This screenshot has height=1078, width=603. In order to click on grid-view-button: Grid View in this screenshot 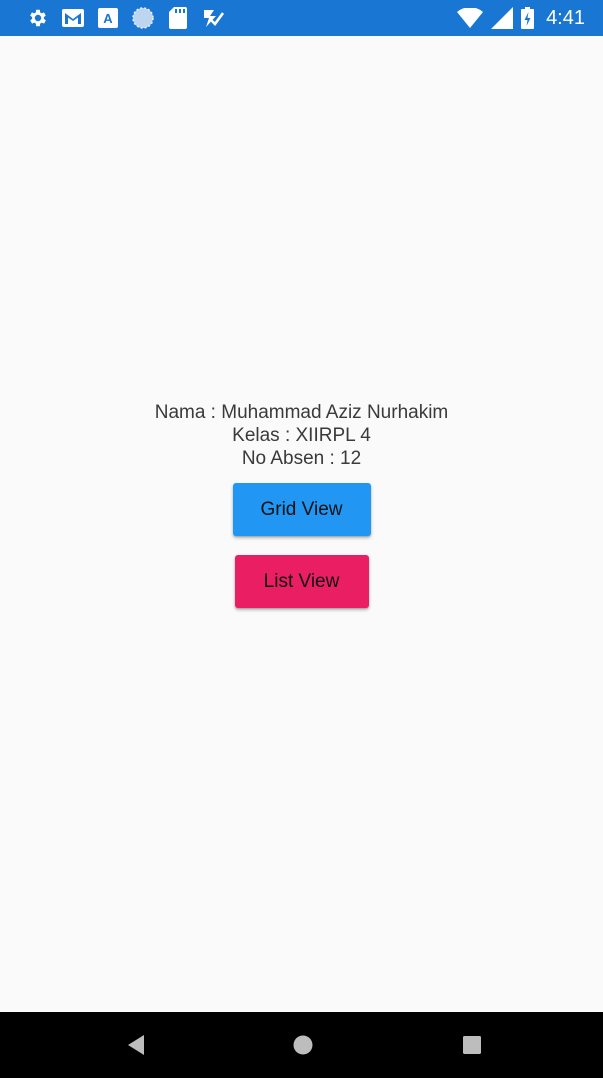, I will do `click(301, 509)`.